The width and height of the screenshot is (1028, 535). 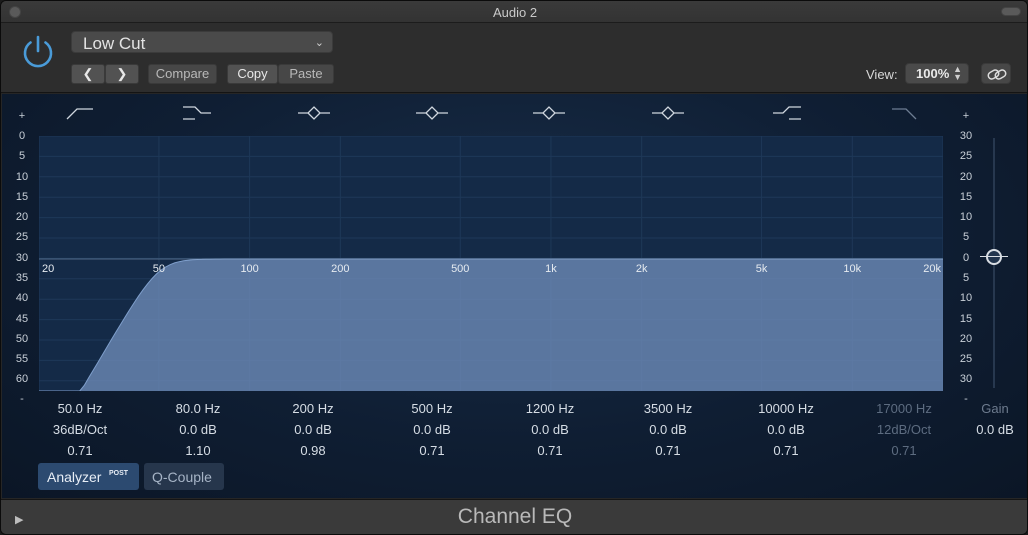 What do you see at coordinates (114, 43) in the screenshot?
I see `preset-name: Low Cut` at bounding box center [114, 43].